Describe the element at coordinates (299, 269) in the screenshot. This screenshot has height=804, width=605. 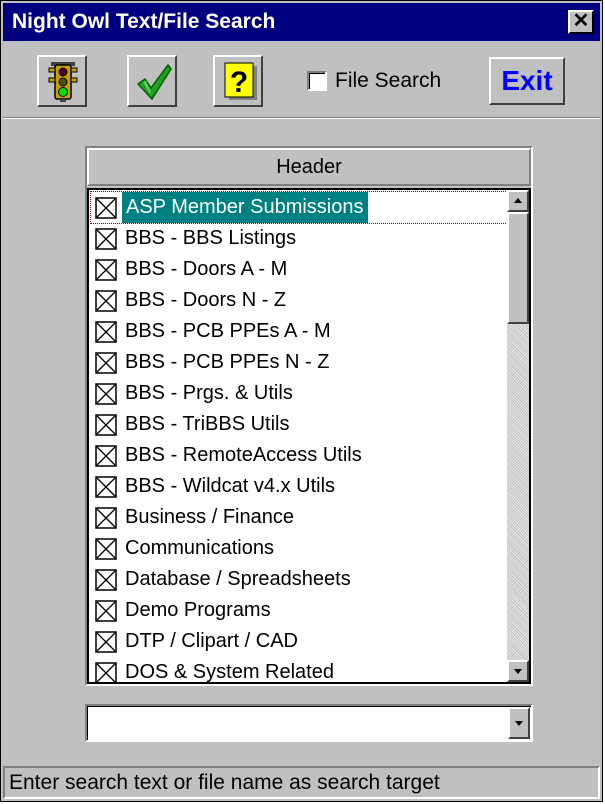
I see `list-item: BBS - Doors A - M` at that location.